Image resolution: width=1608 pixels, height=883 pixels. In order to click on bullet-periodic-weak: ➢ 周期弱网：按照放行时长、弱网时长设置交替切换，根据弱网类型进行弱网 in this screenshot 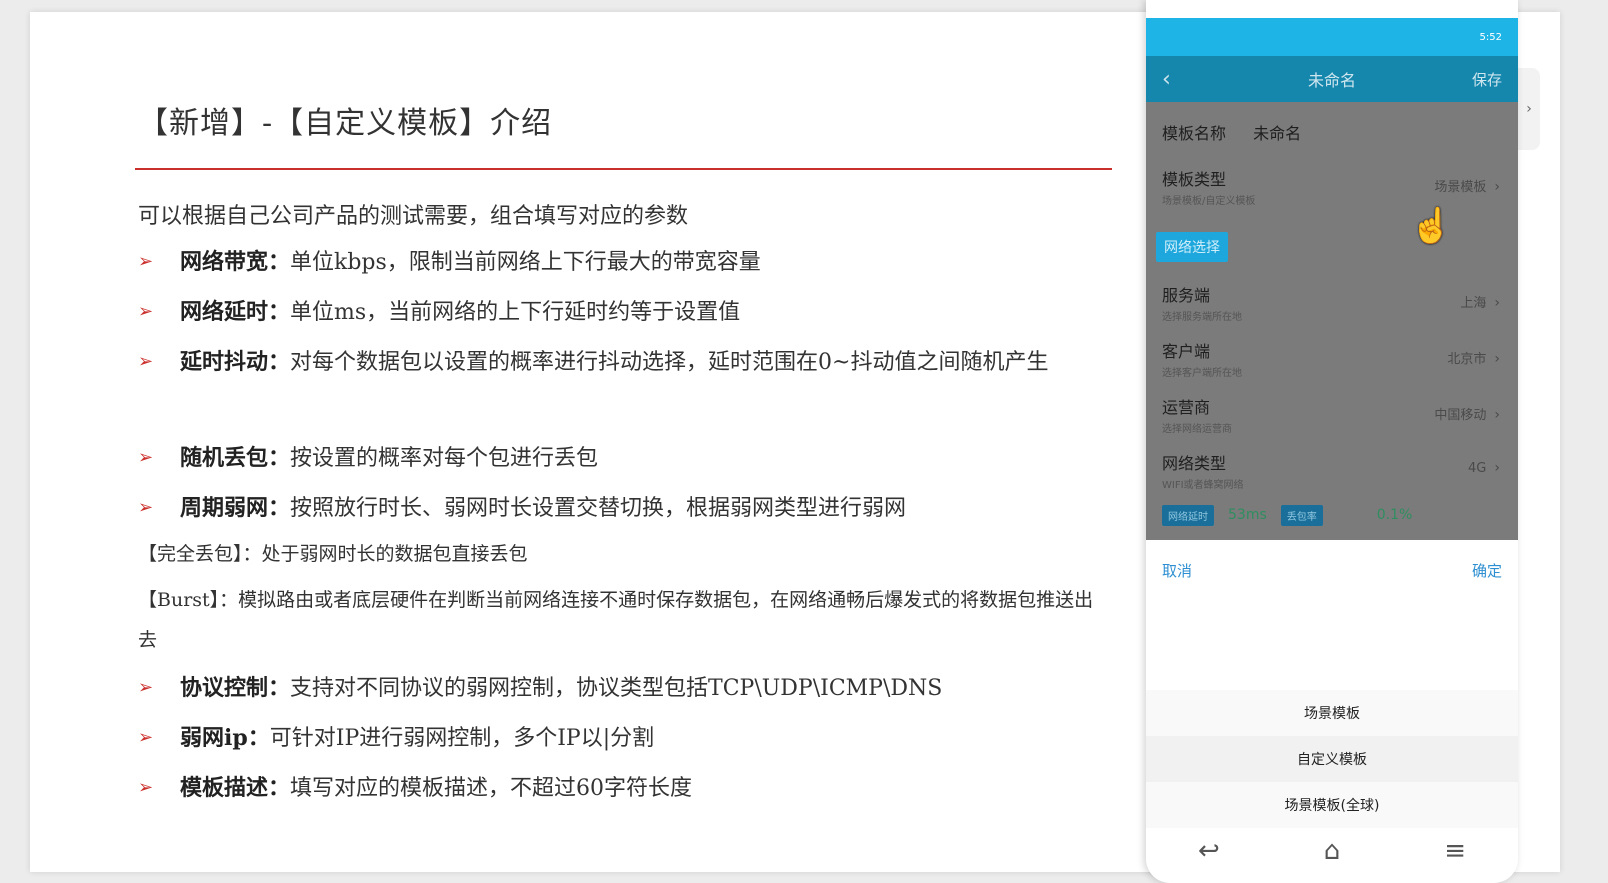, I will do `click(613, 508)`.